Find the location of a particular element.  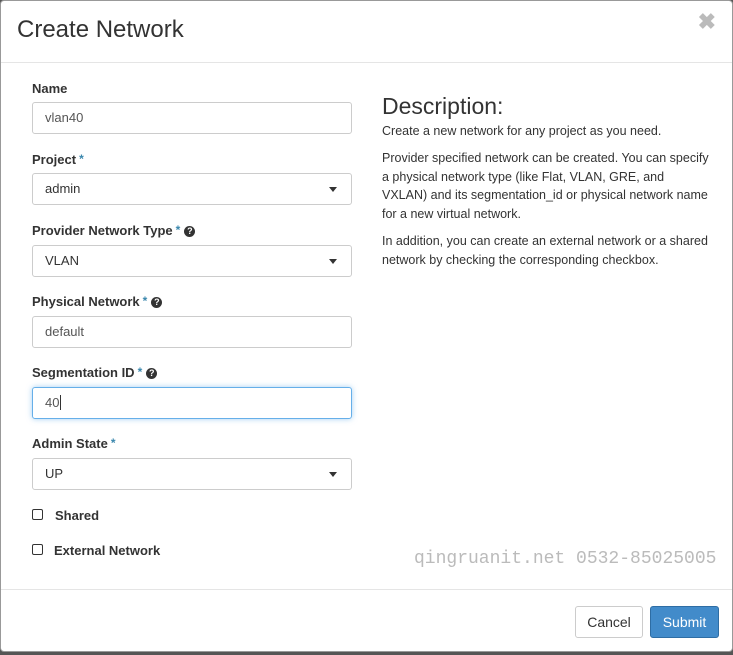

text-cursor is located at coordinates (61, 402).